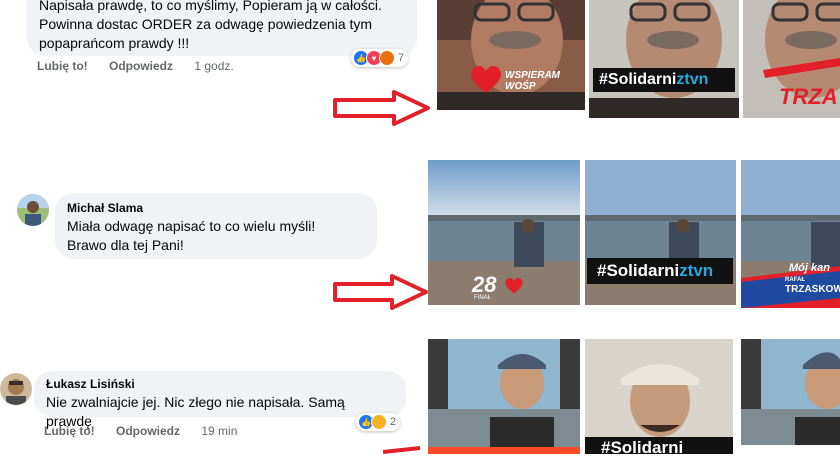  Describe the element at coordinates (790, 234) in the screenshot. I see `profile-photo: Mój kan RAFAŁ TRZASKOW` at that location.